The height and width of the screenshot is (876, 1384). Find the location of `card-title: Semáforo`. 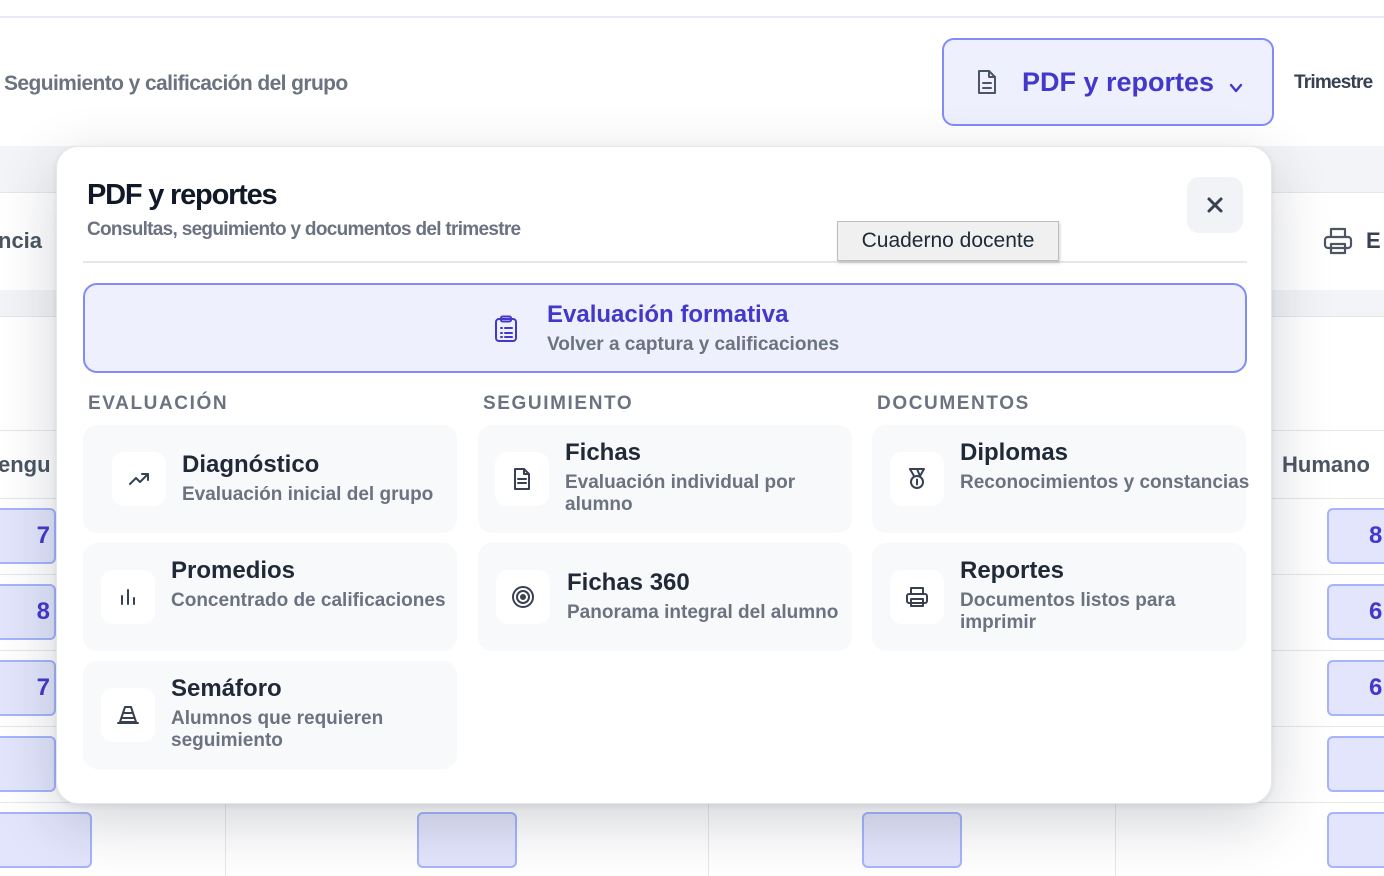

card-title: Semáforo is located at coordinates (226, 688).